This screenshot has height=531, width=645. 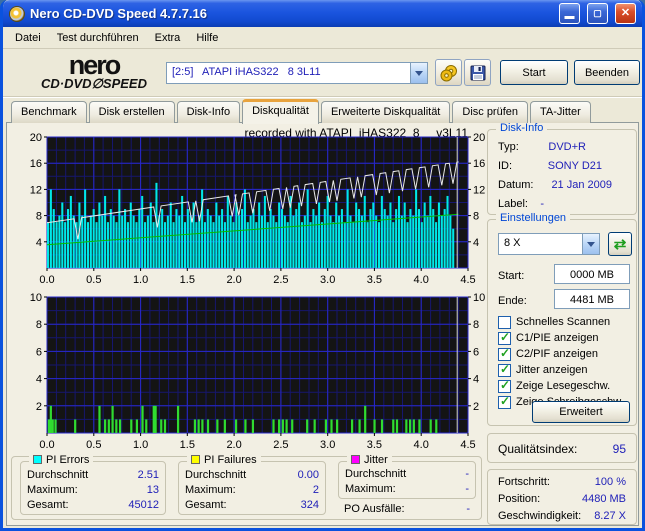 What do you see at coordinates (208, 112) in the screenshot?
I see `tab-disk-info: Disk-Info` at bounding box center [208, 112].